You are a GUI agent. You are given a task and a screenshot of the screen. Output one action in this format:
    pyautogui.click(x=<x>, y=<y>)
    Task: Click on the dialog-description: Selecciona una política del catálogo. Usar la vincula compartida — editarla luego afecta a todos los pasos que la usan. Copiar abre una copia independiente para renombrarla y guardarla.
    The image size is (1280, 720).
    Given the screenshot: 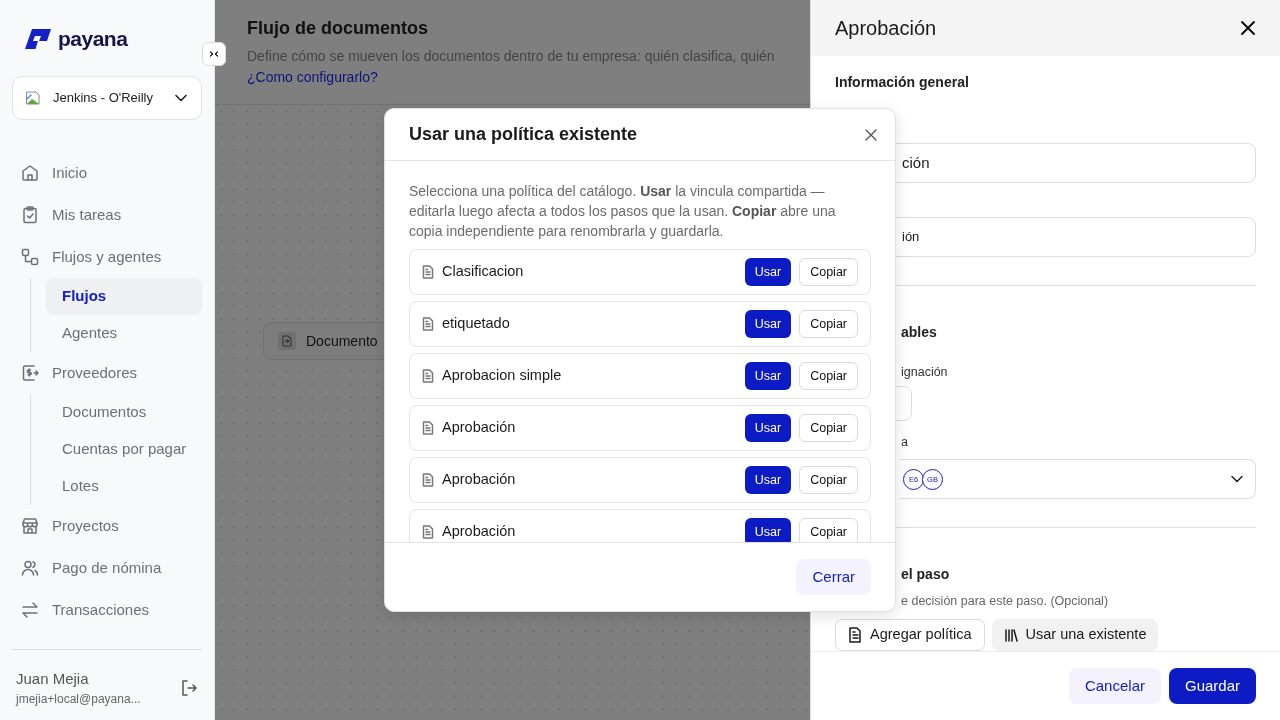 What is the action you would take?
    pyautogui.click(x=623, y=211)
    